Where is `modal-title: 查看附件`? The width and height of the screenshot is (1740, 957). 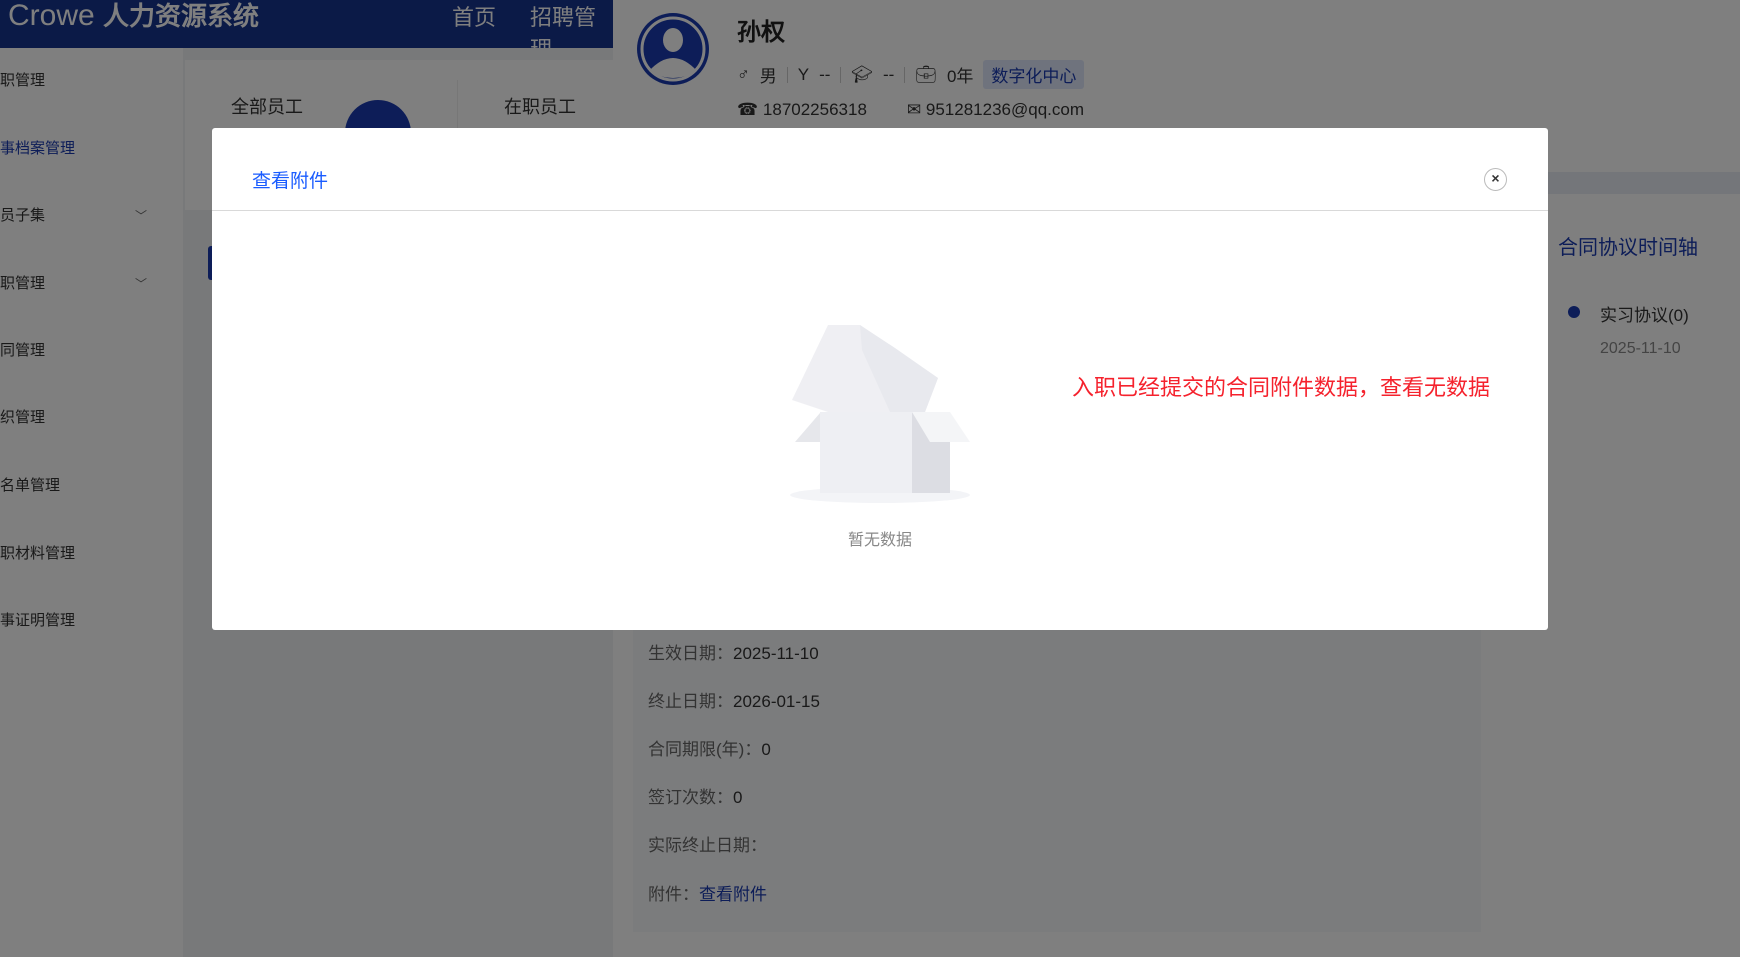
modal-title: 查看附件 is located at coordinates (290, 181).